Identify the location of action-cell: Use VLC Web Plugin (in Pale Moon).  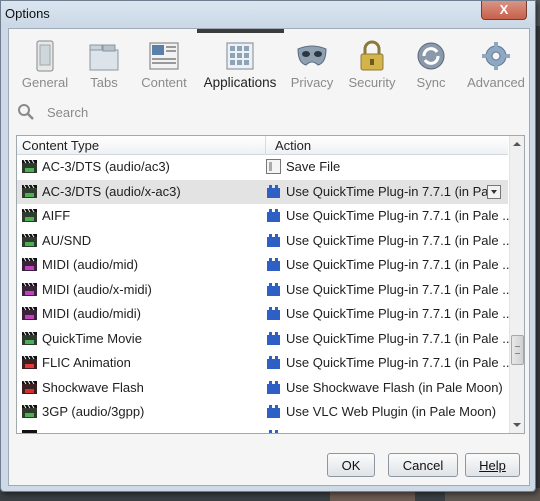
(381, 411).